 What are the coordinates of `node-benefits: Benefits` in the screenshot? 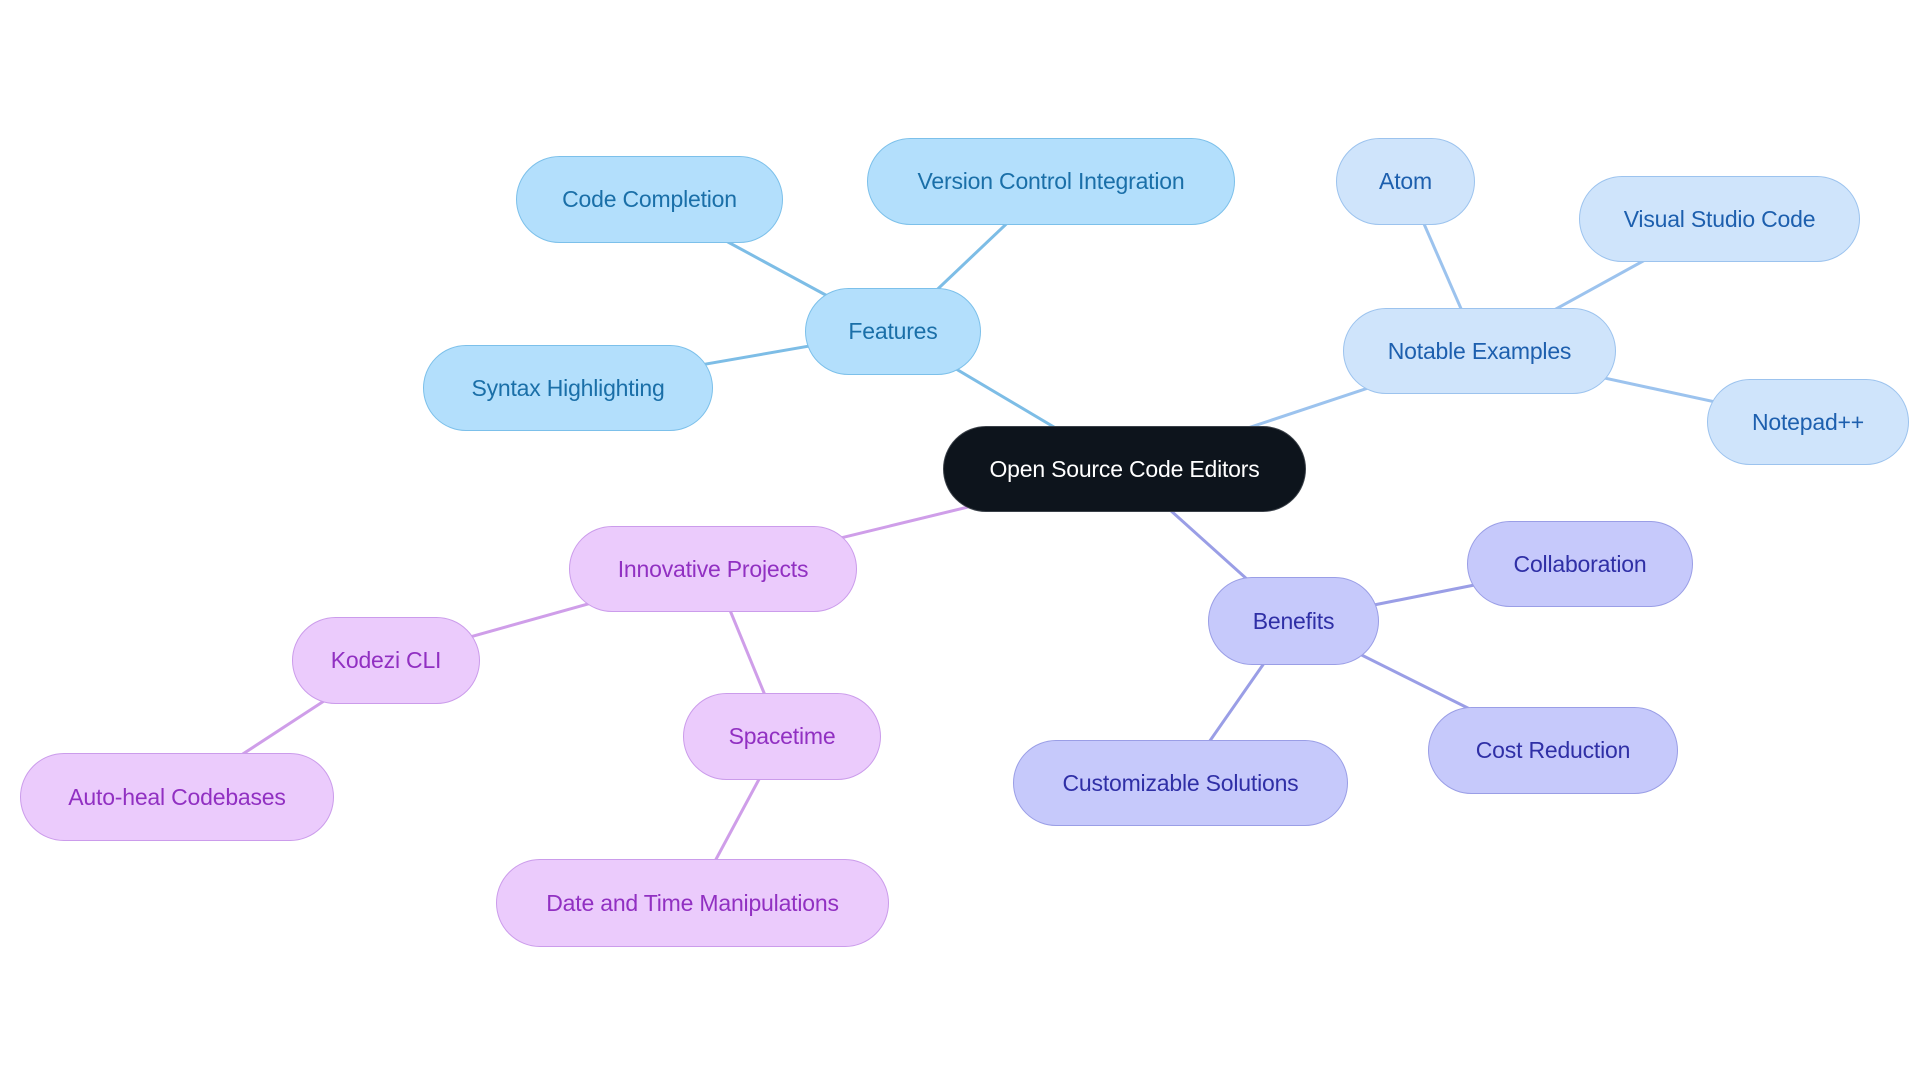 It's located at (1293, 621).